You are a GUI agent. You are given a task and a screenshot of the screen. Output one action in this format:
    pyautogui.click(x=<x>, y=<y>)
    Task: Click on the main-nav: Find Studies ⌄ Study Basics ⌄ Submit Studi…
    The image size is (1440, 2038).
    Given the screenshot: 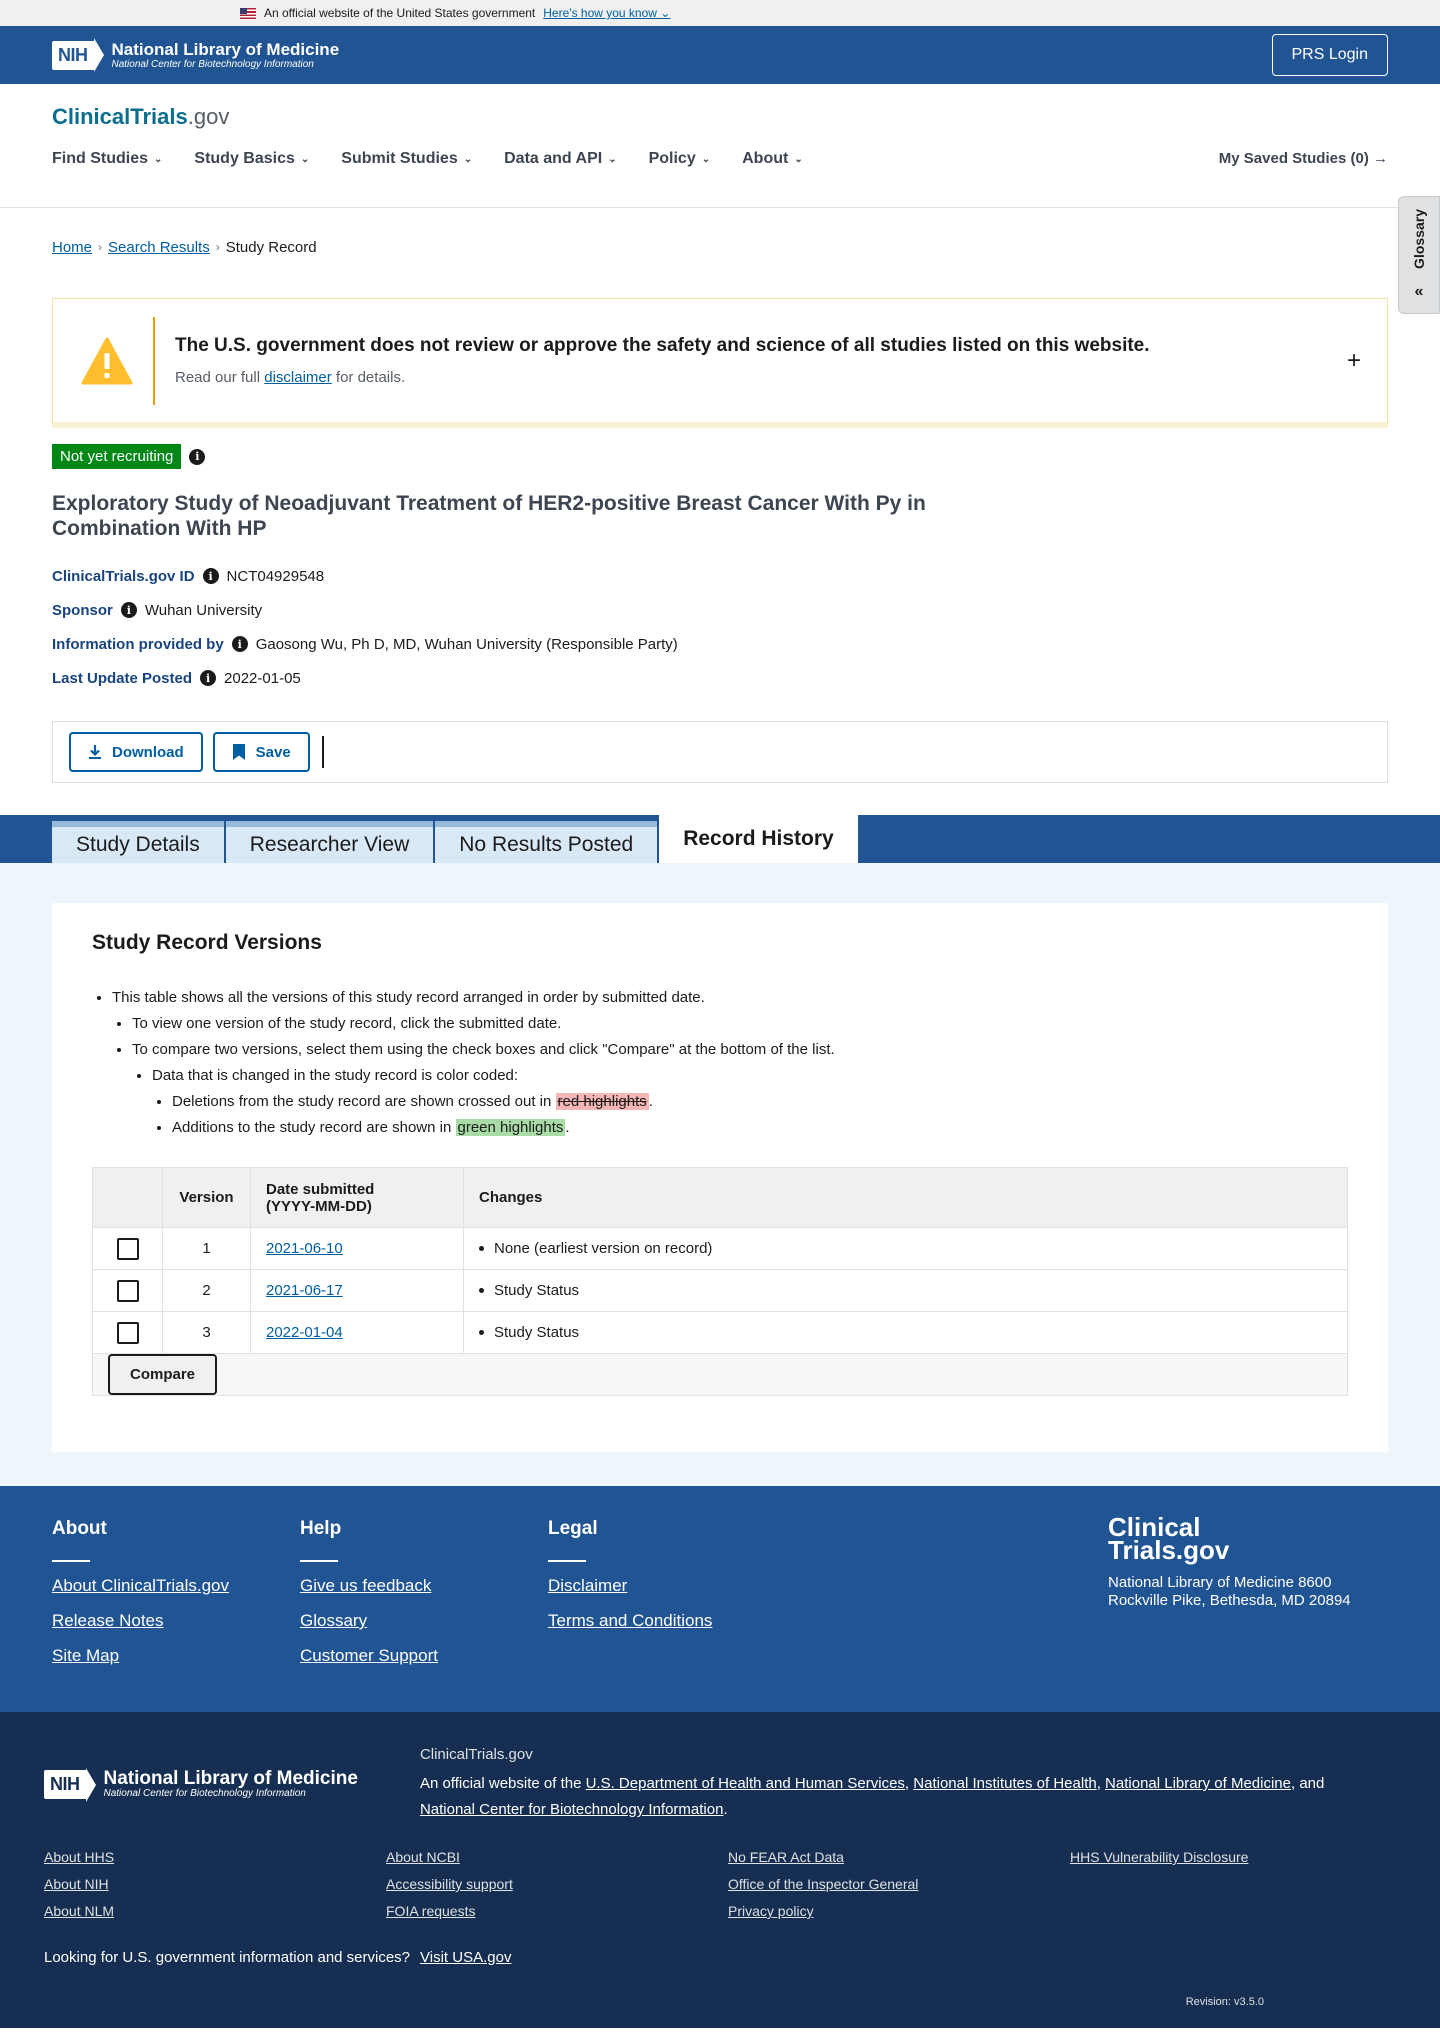 What is the action you would take?
    pyautogui.click(x=720, y=159)
    